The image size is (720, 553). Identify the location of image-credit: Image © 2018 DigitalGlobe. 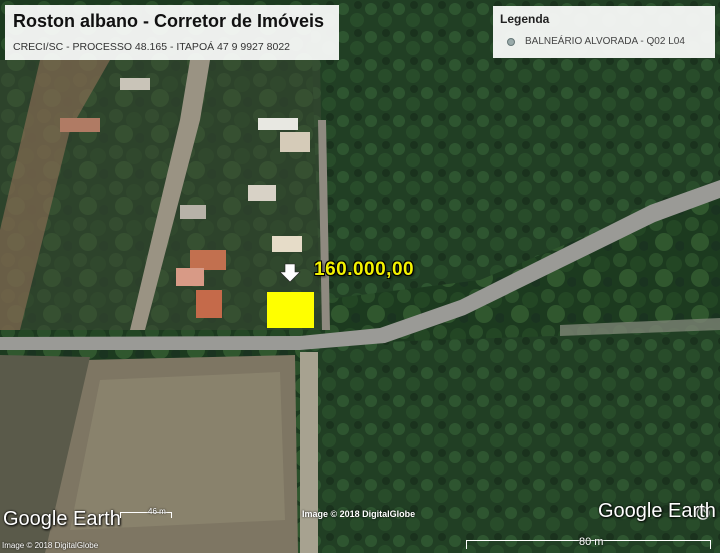
(359, 514).